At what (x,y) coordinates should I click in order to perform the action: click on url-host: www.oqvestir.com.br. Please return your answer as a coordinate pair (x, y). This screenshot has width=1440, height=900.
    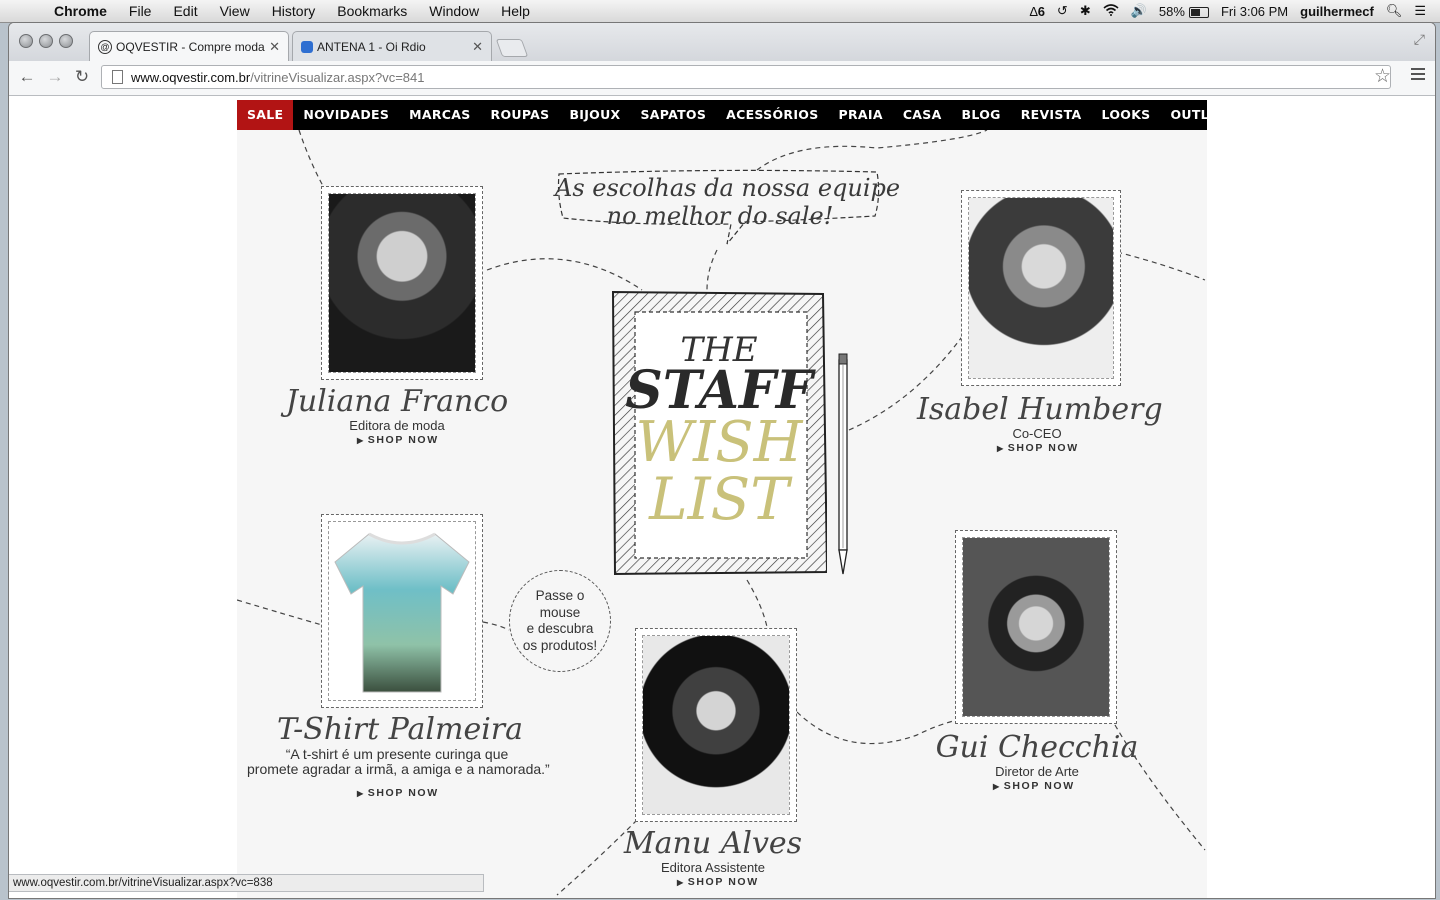
    Looking at the image, I should click on (191, 77).